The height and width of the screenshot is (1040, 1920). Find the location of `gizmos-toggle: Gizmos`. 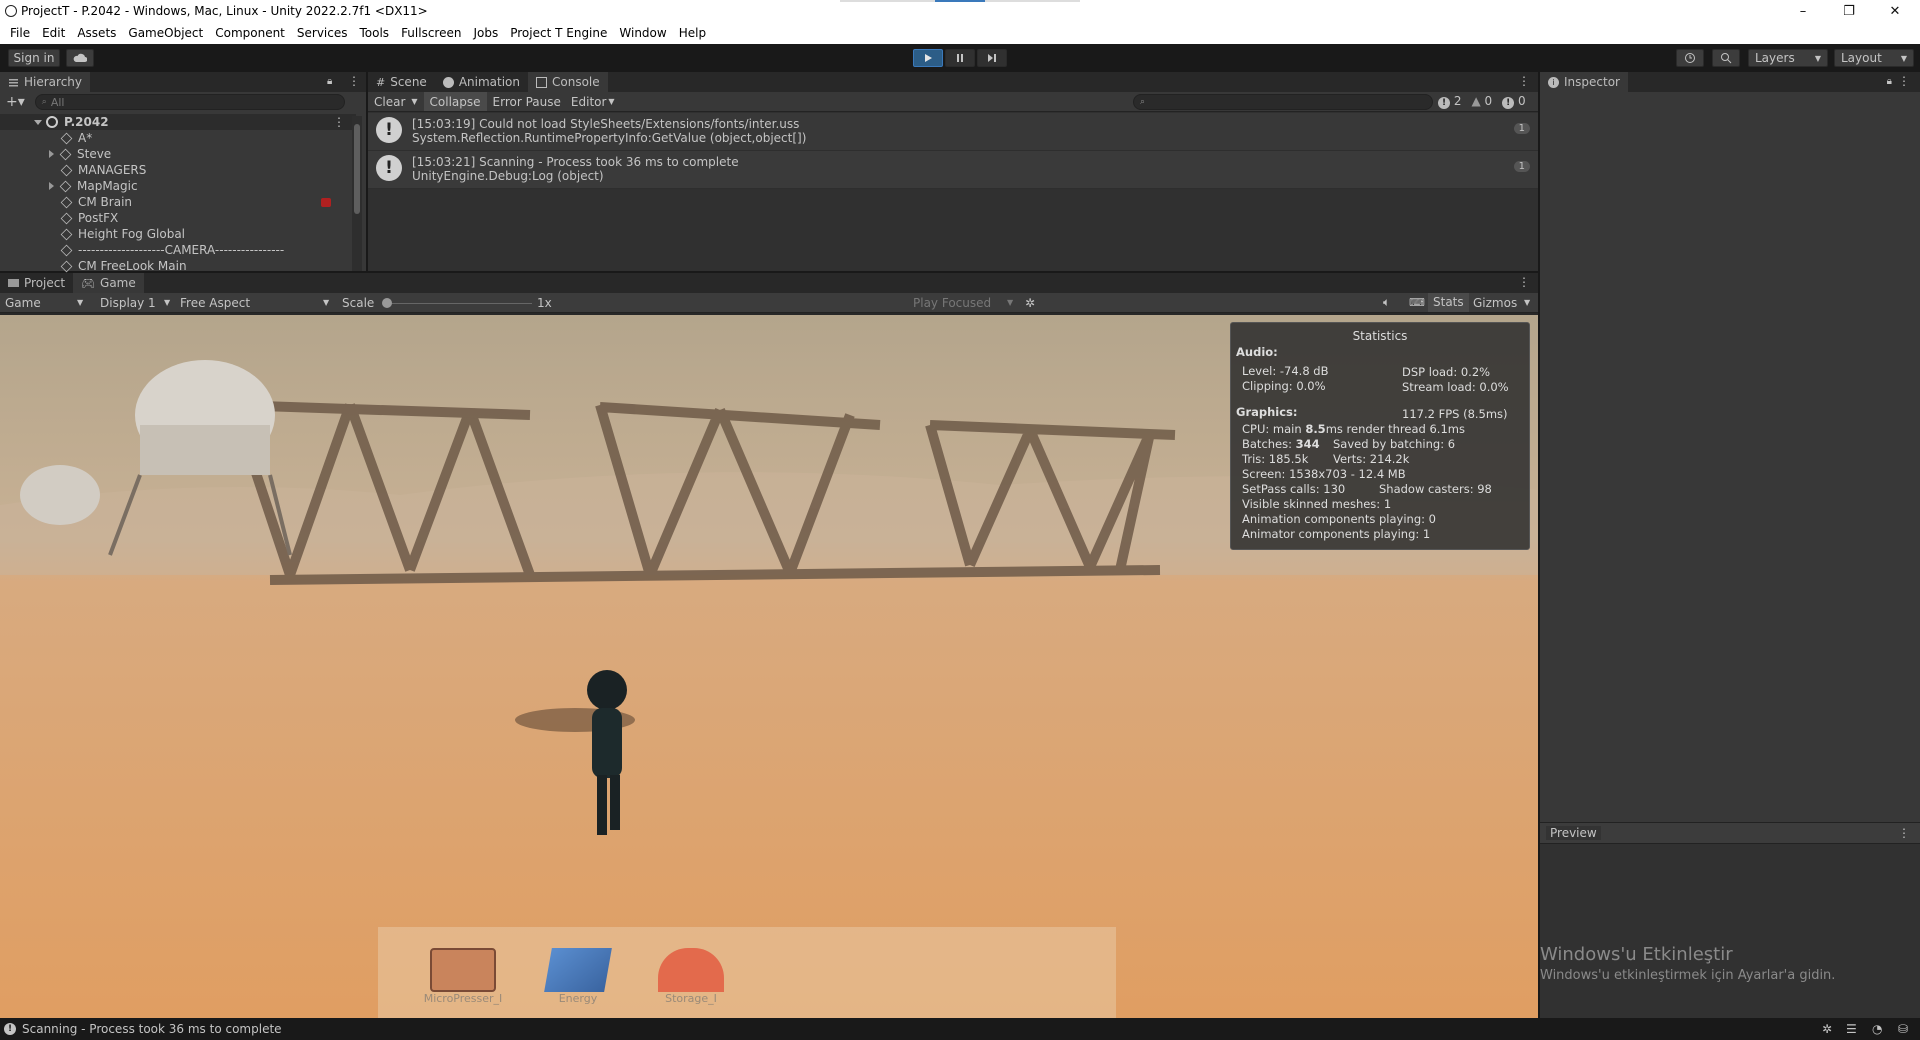

gizmos-toggle: Gizmos is located at coordinates (1495, 303).